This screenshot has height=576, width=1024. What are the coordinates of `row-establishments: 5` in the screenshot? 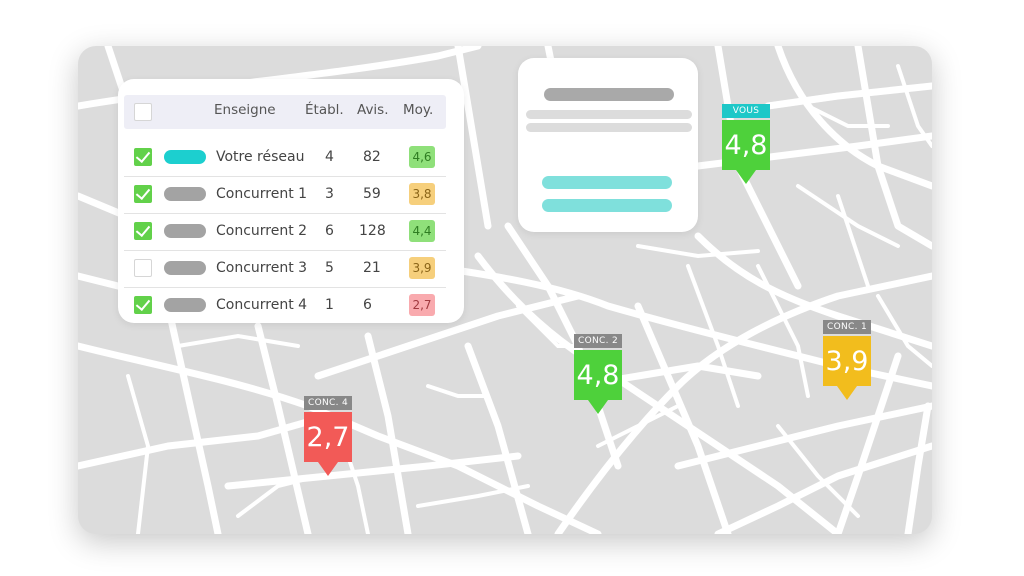 It's located at (329, 268).